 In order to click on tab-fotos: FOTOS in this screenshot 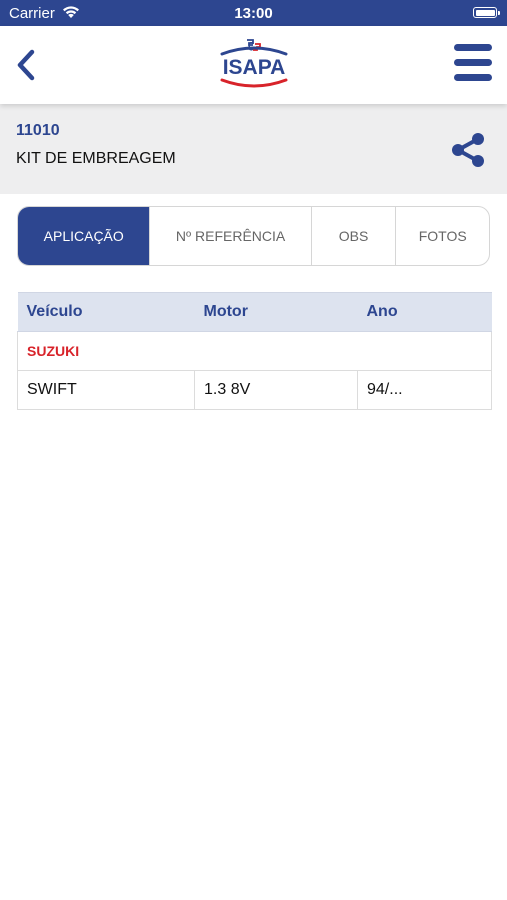, I will do `click(442, 236)`.